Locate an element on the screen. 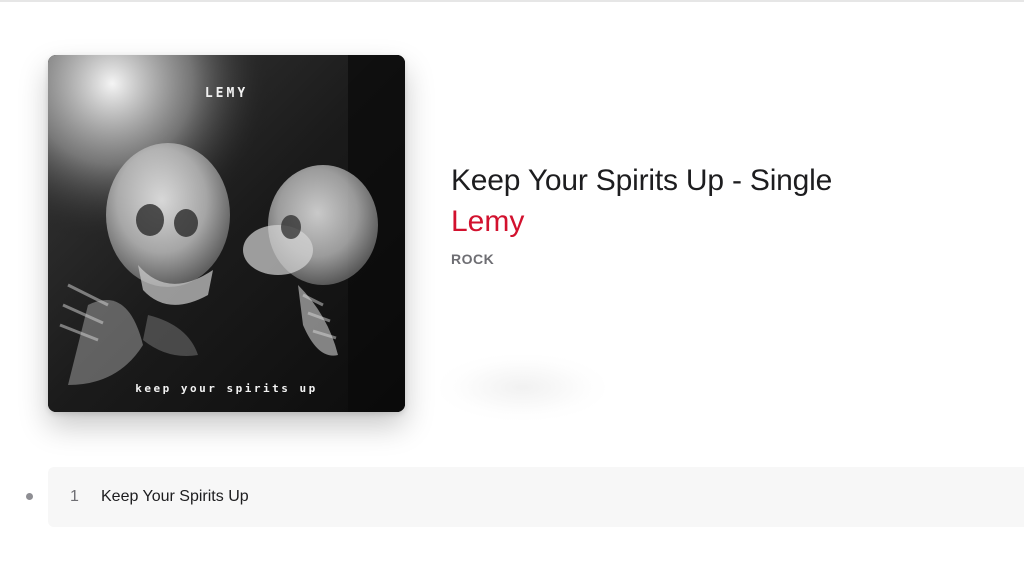 This screenshot has width=1024, height=576. artwork-subtitle-text: keep your spirits up is located at coordinates (226, 388).